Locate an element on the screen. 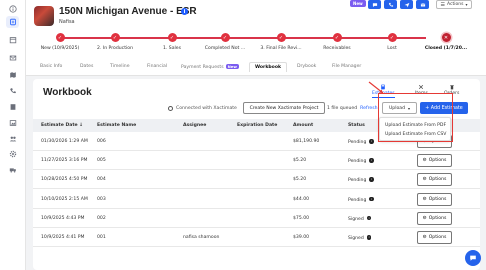  project-avatar is located at coordinates (44, 16).